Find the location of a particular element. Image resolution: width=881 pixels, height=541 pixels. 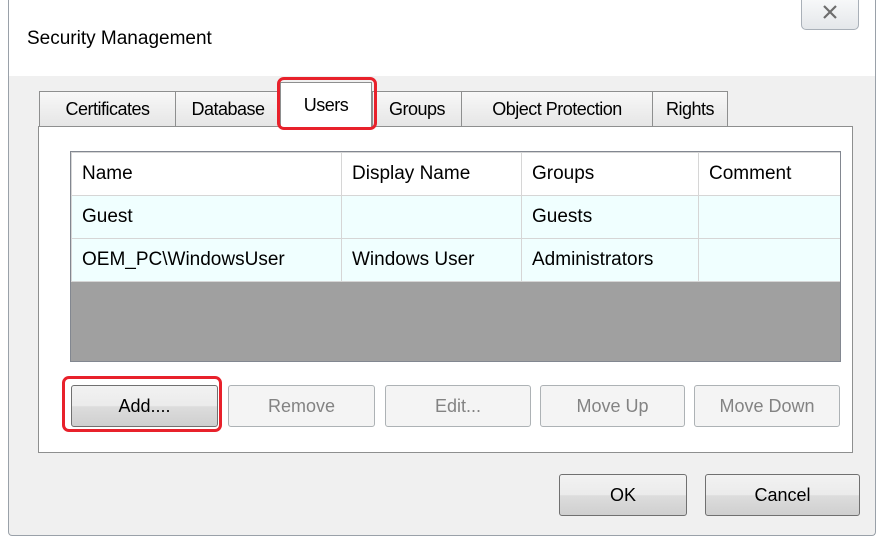

tab-object-protection: Object Protection is located at coordinates (557, 109).